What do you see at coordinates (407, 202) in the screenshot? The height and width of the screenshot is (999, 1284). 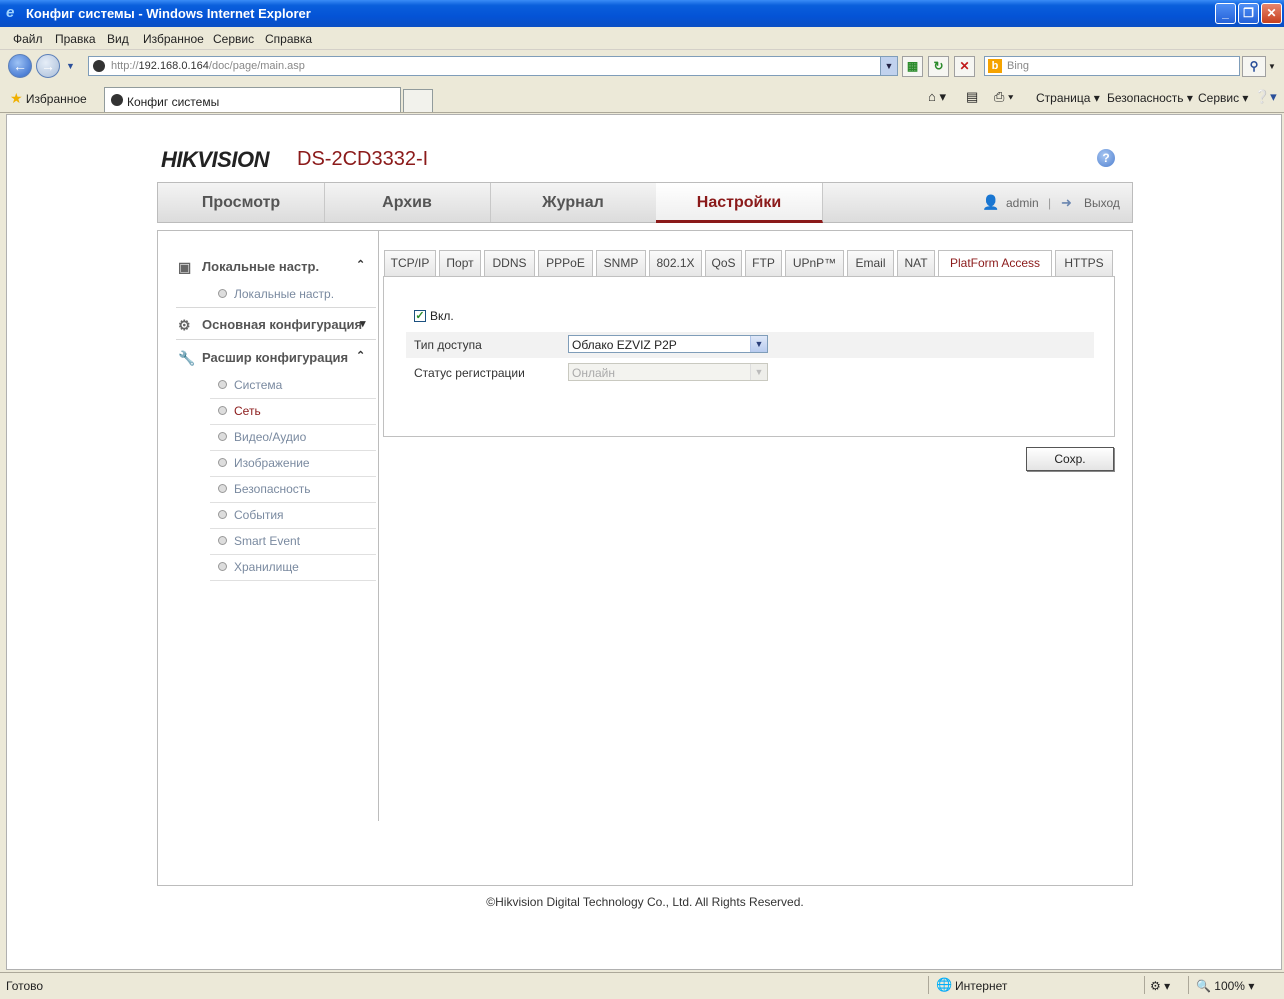 I see `nav-playback: Архив` at bounding box center [407, 202].